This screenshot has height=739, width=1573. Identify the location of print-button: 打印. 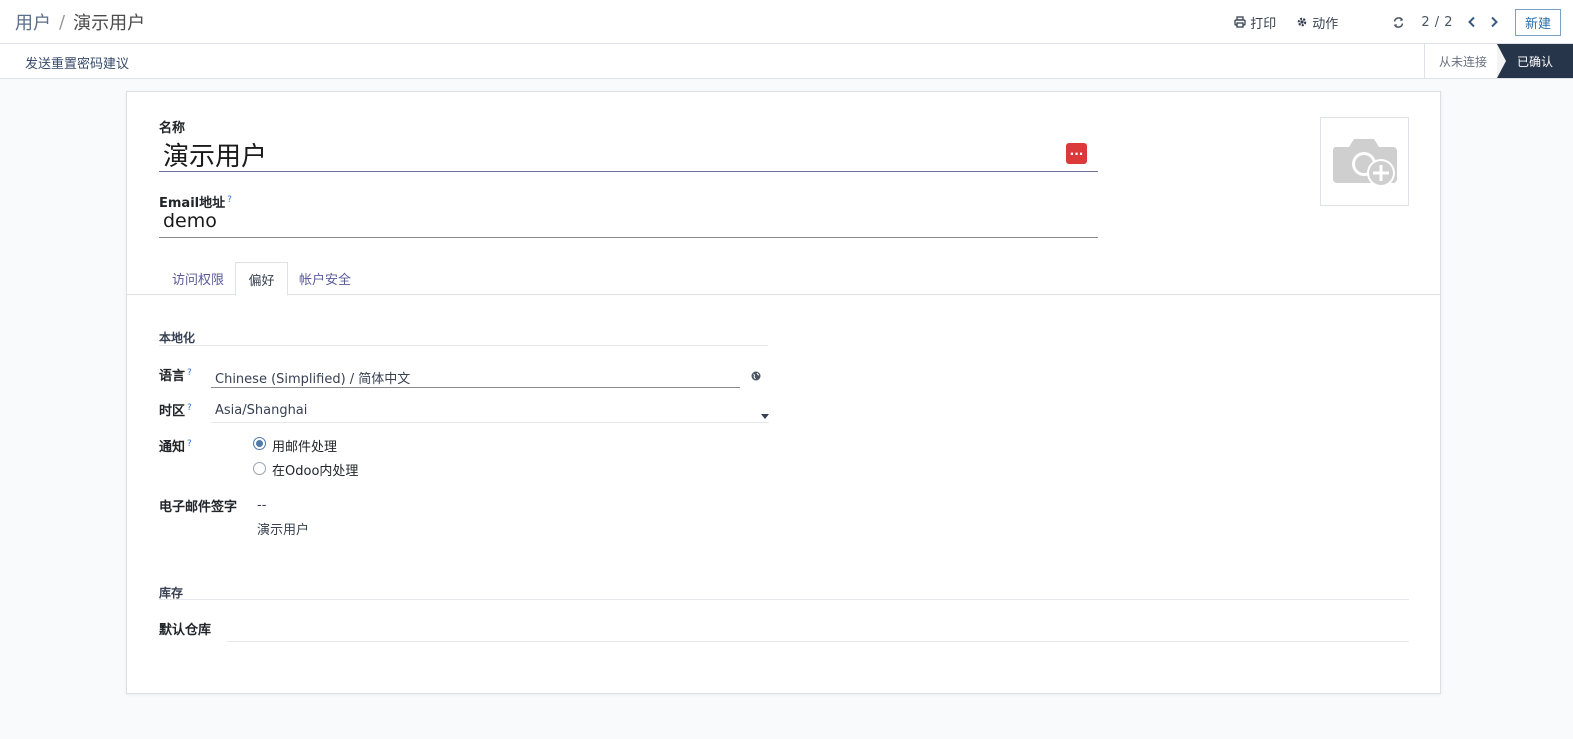
(1255, 22).